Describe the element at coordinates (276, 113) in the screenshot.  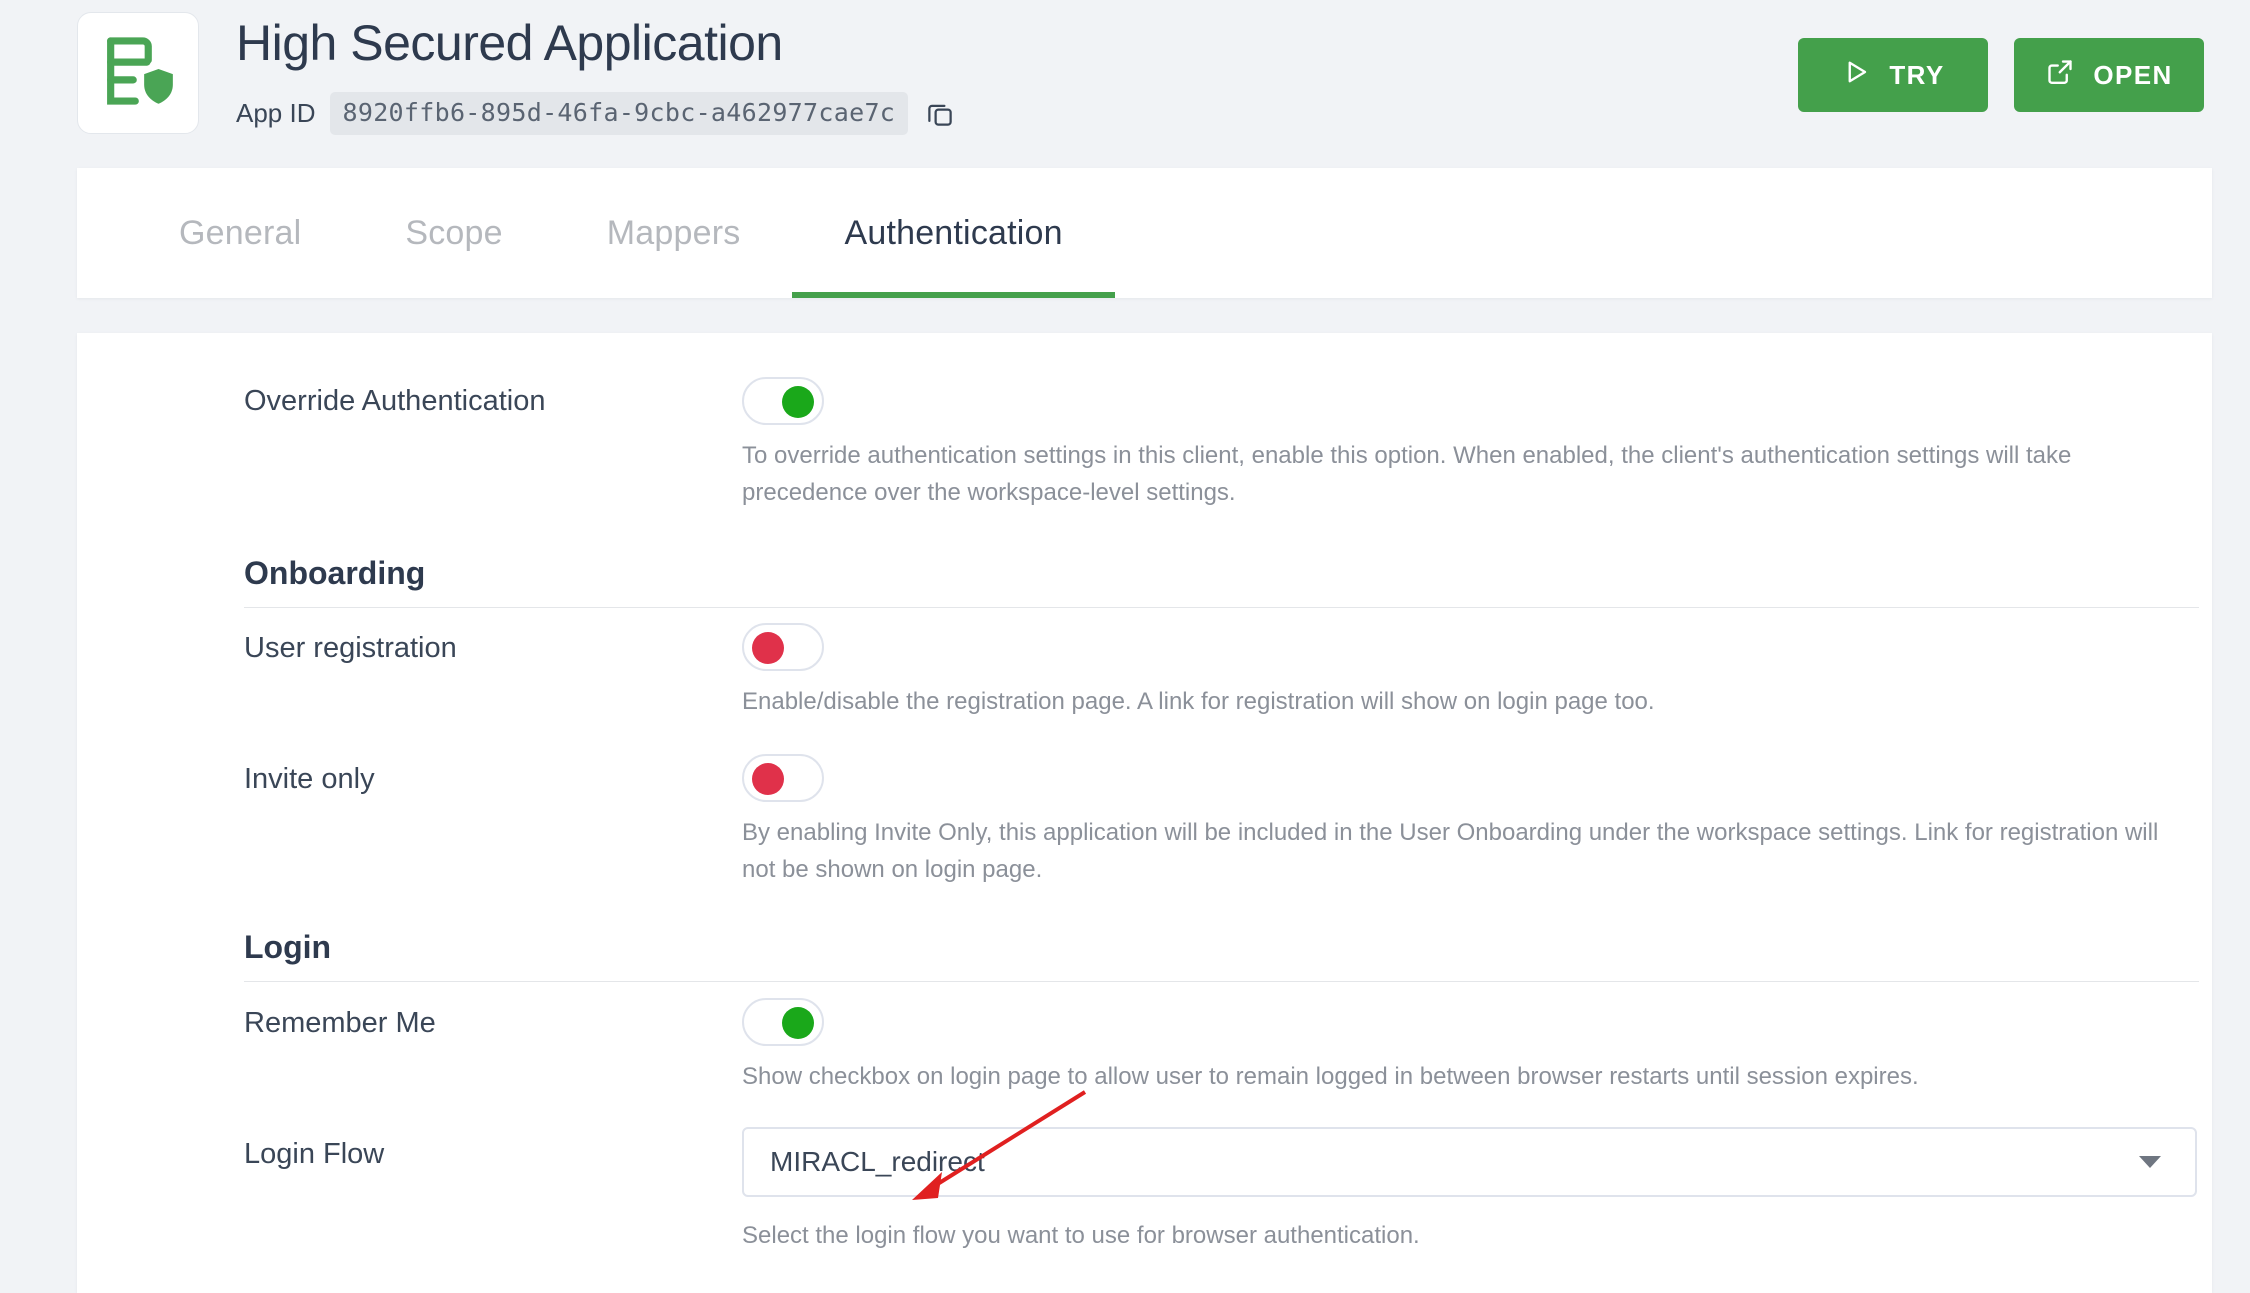
I see `app-id-label: App ID` at that location.